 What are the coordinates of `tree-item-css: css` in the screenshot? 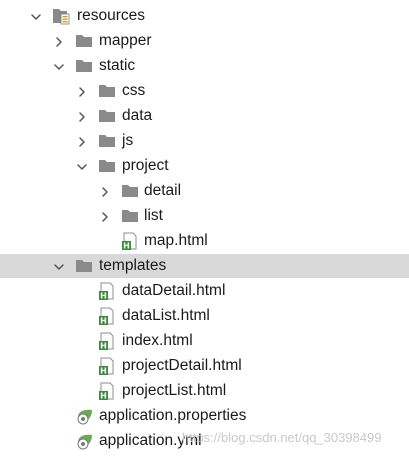 It's located at (204, 91).